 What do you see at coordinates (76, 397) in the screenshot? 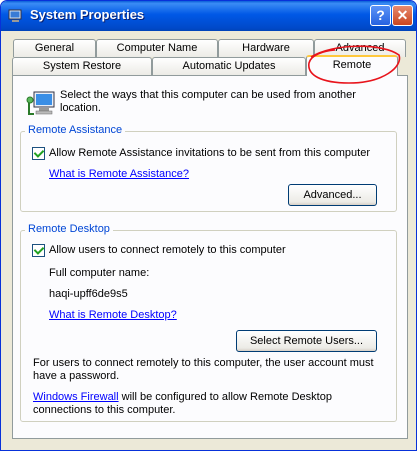
I see `windows-firewall-link: Windows Firewall` at bounding box center [76, 397].